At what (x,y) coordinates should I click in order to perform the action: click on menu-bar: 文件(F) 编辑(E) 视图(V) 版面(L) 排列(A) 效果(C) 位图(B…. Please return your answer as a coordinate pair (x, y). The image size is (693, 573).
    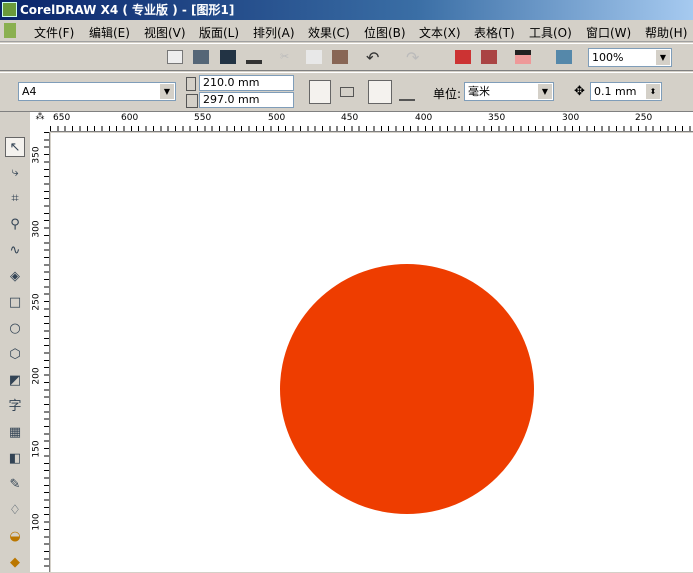
    Looking at the image, I should click on (346, 31).